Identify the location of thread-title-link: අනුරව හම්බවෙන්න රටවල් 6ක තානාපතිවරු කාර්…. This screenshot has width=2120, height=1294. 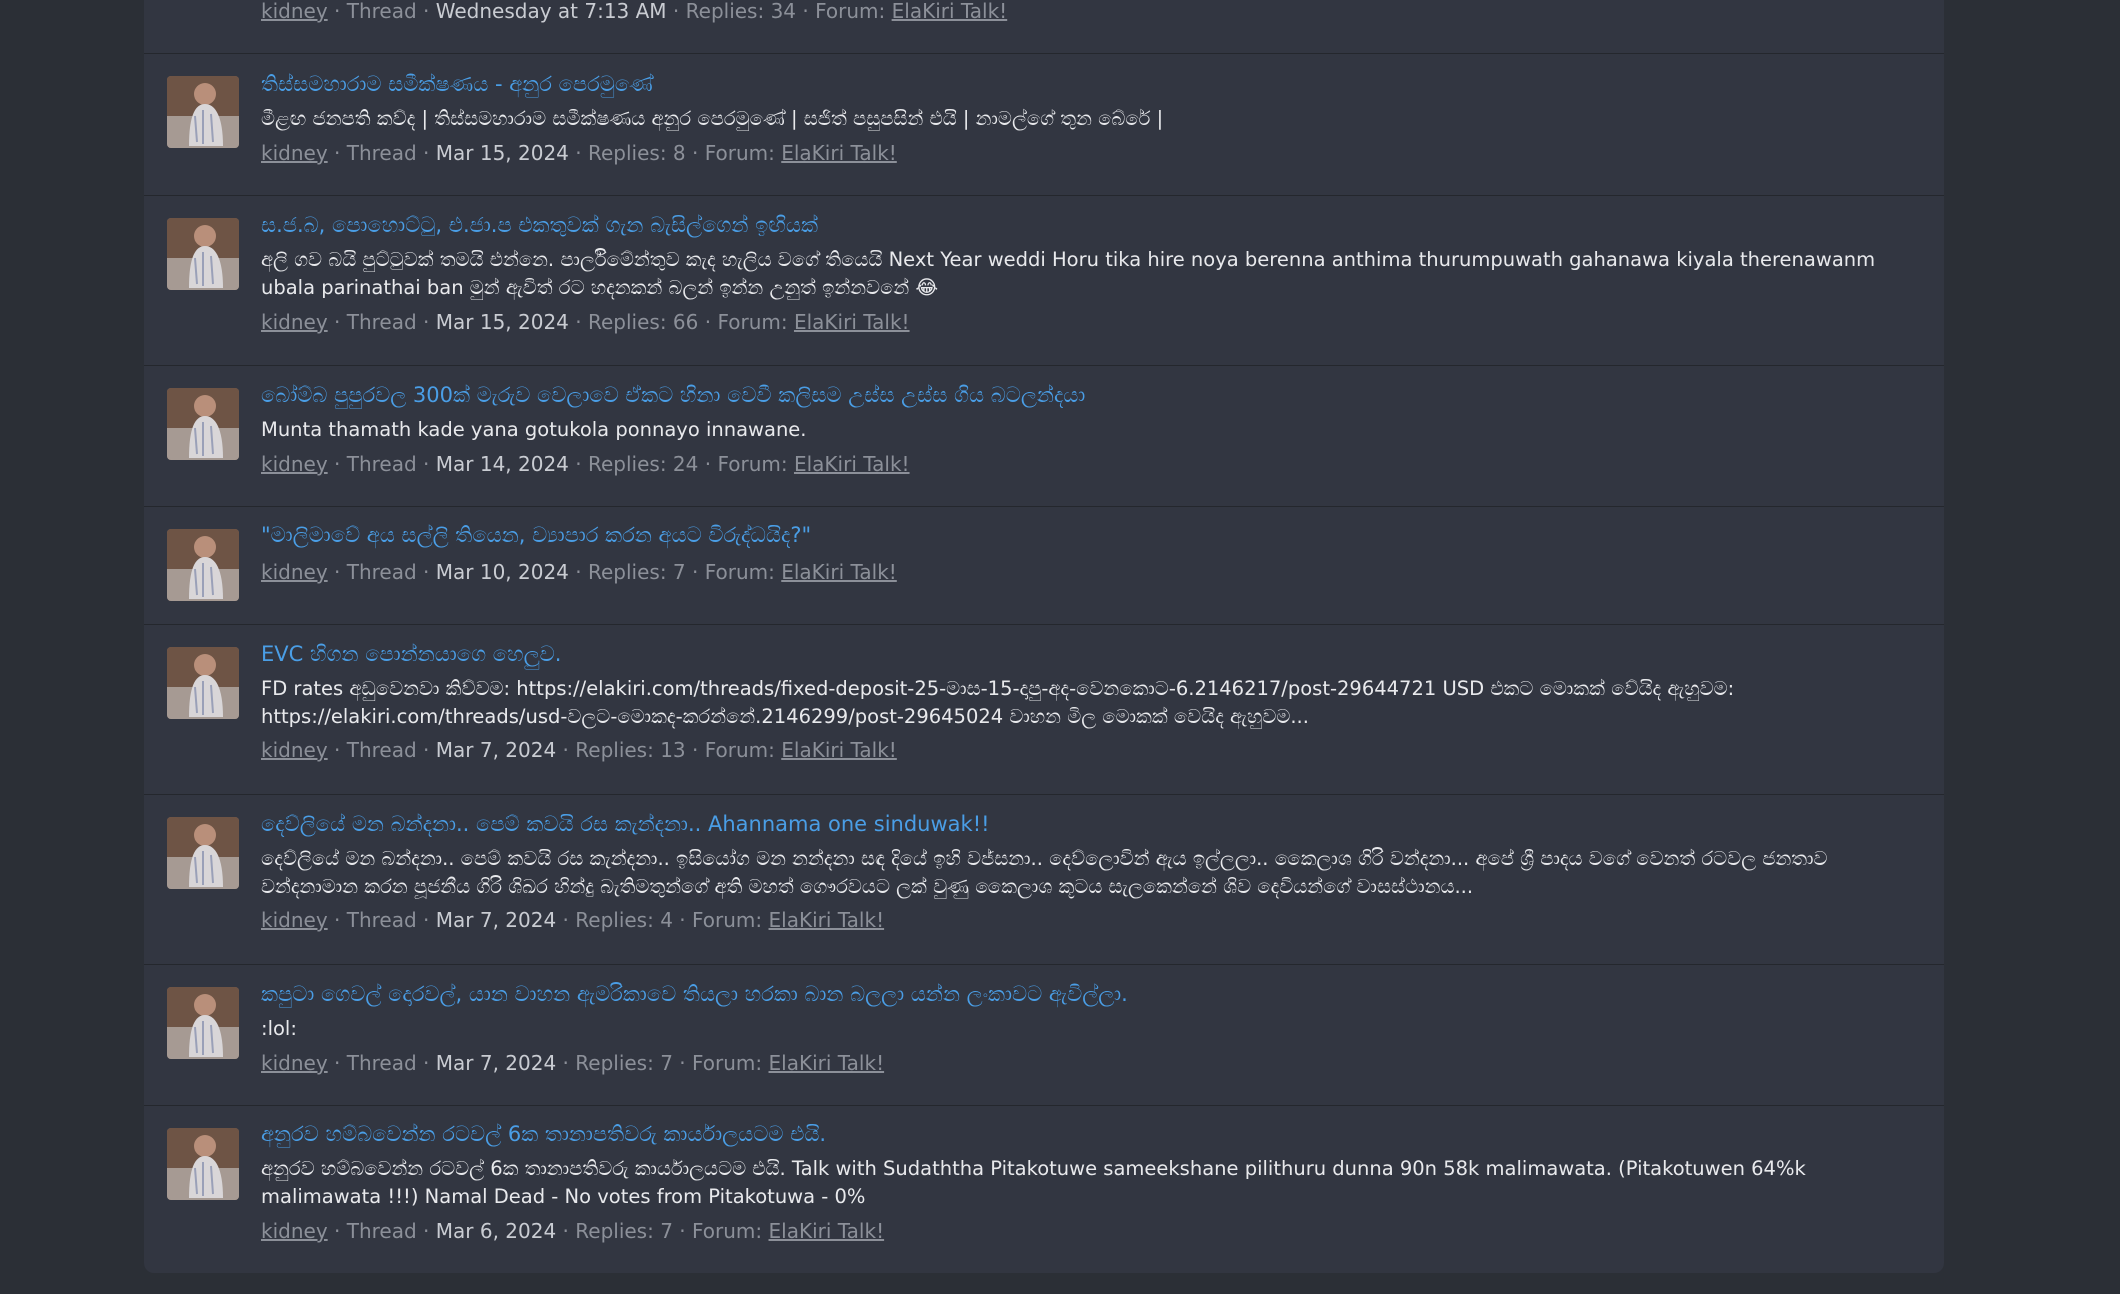
(1092, 1134).